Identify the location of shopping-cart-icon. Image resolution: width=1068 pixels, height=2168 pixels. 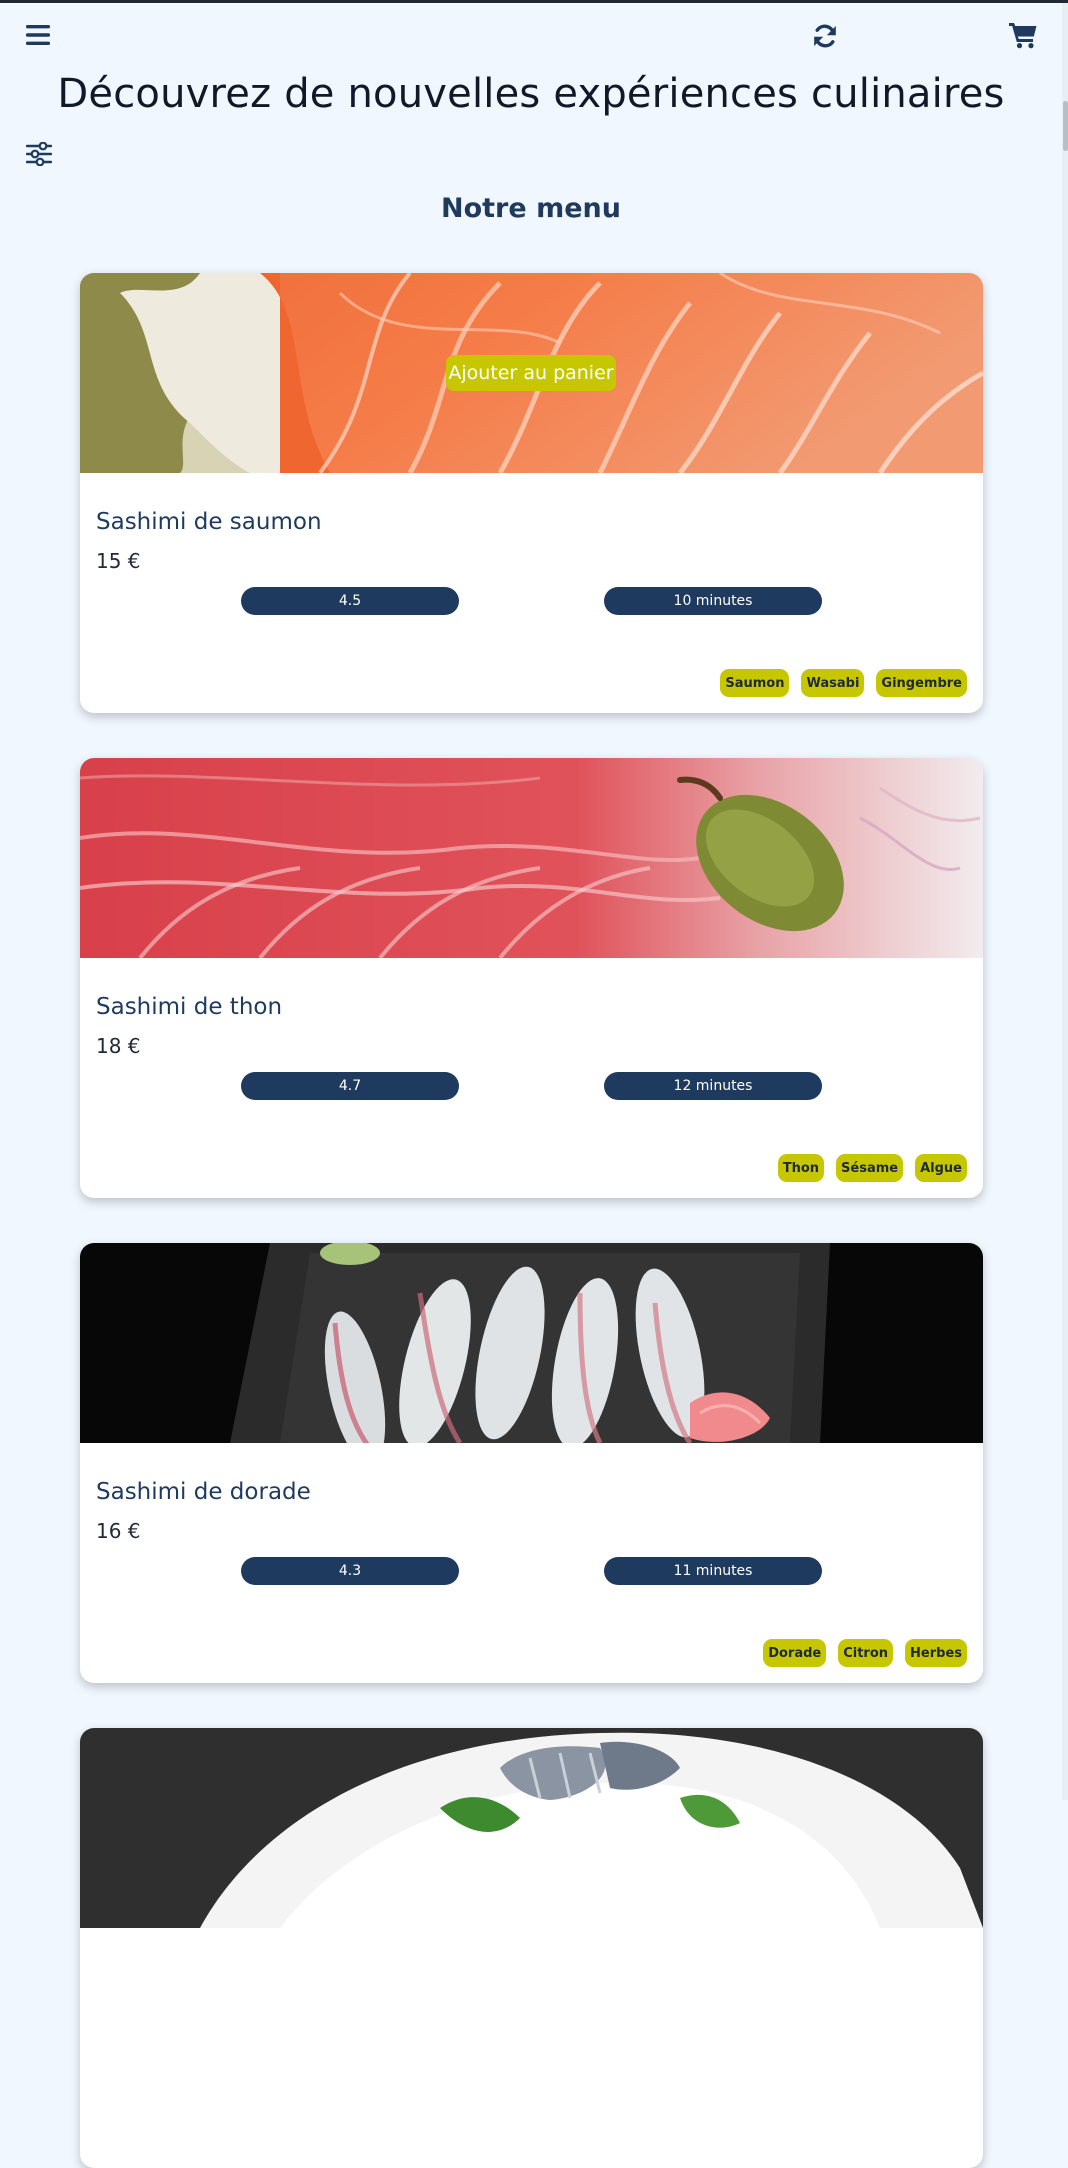
(1023, 36).